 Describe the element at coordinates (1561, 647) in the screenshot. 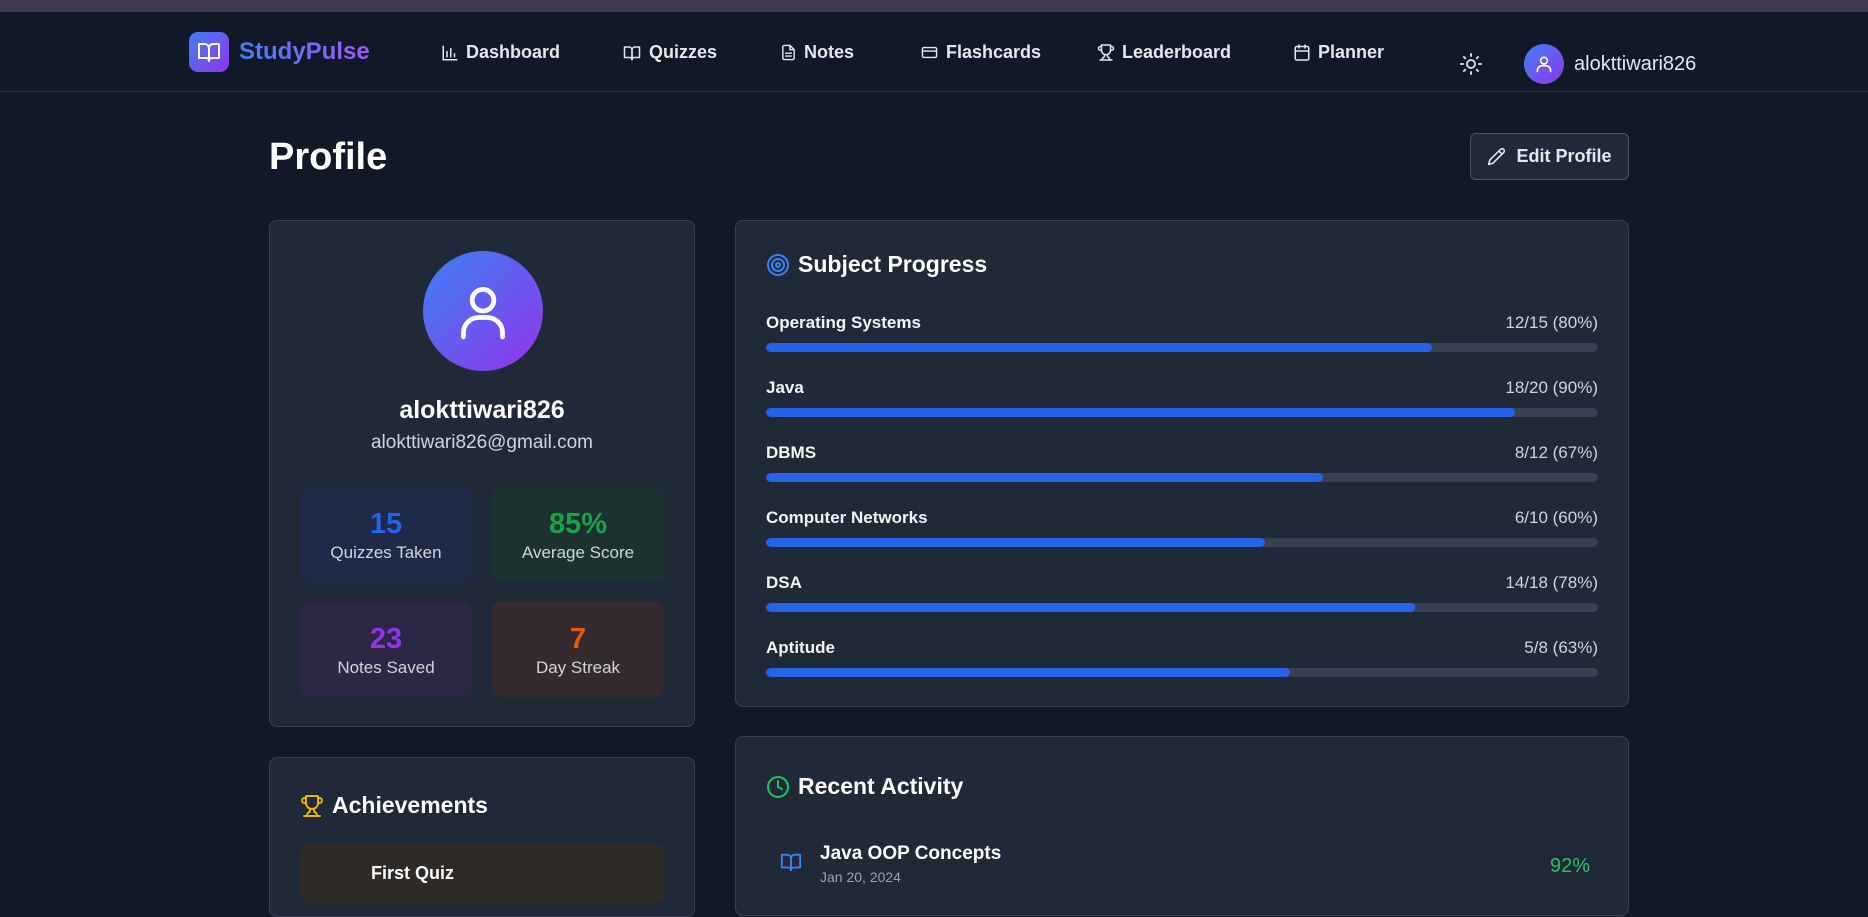

I see `subject-count: 5/8 (63%)` at that location.